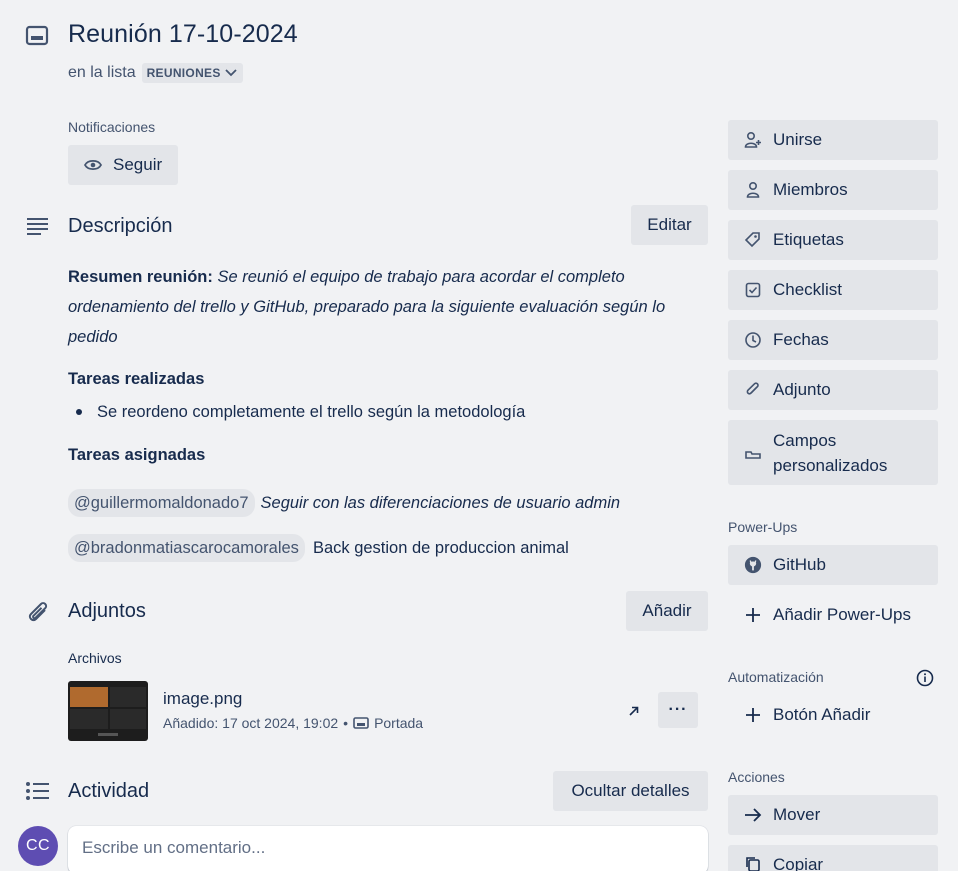  What do you see at coordinates (798, 863) in the screenshot?
I see `copy-label: Copiar` at bounding box center [798, 863].